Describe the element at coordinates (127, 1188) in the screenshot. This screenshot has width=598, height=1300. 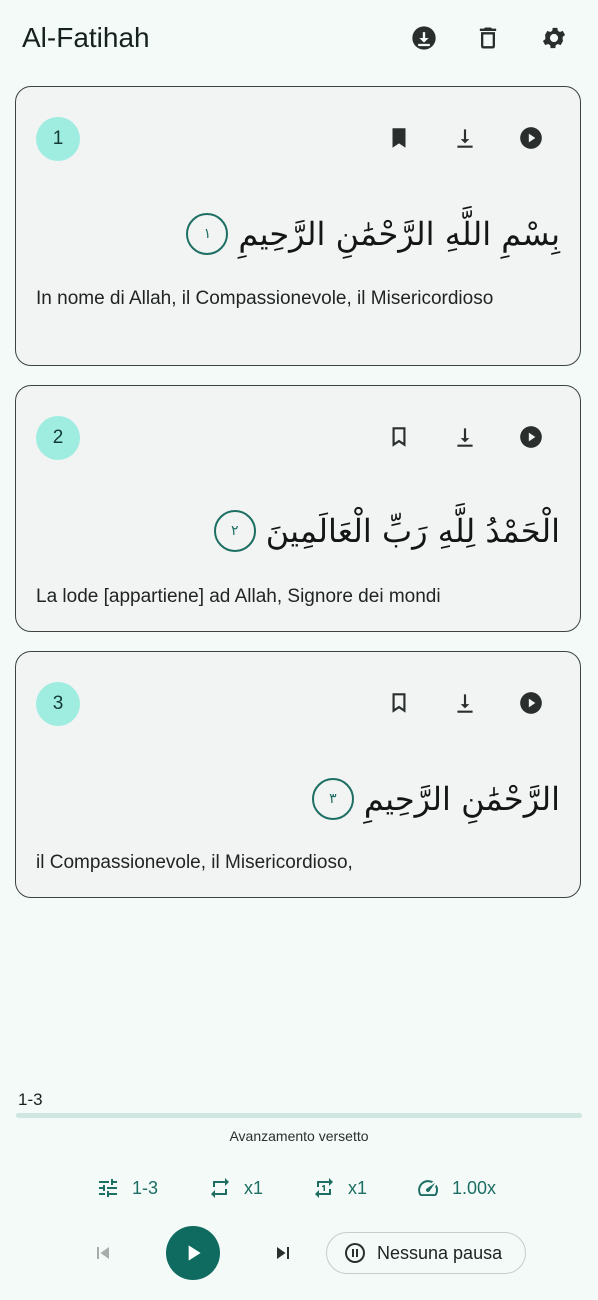
I see `range-control: 1-3` at that location.